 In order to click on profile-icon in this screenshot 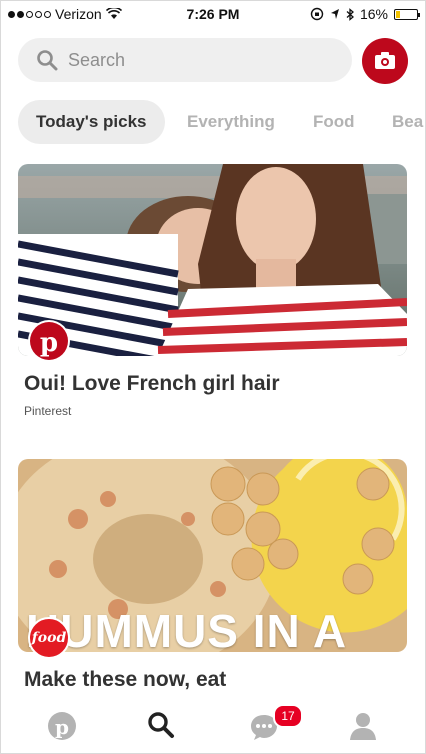, I will do `click(363, 726)`.